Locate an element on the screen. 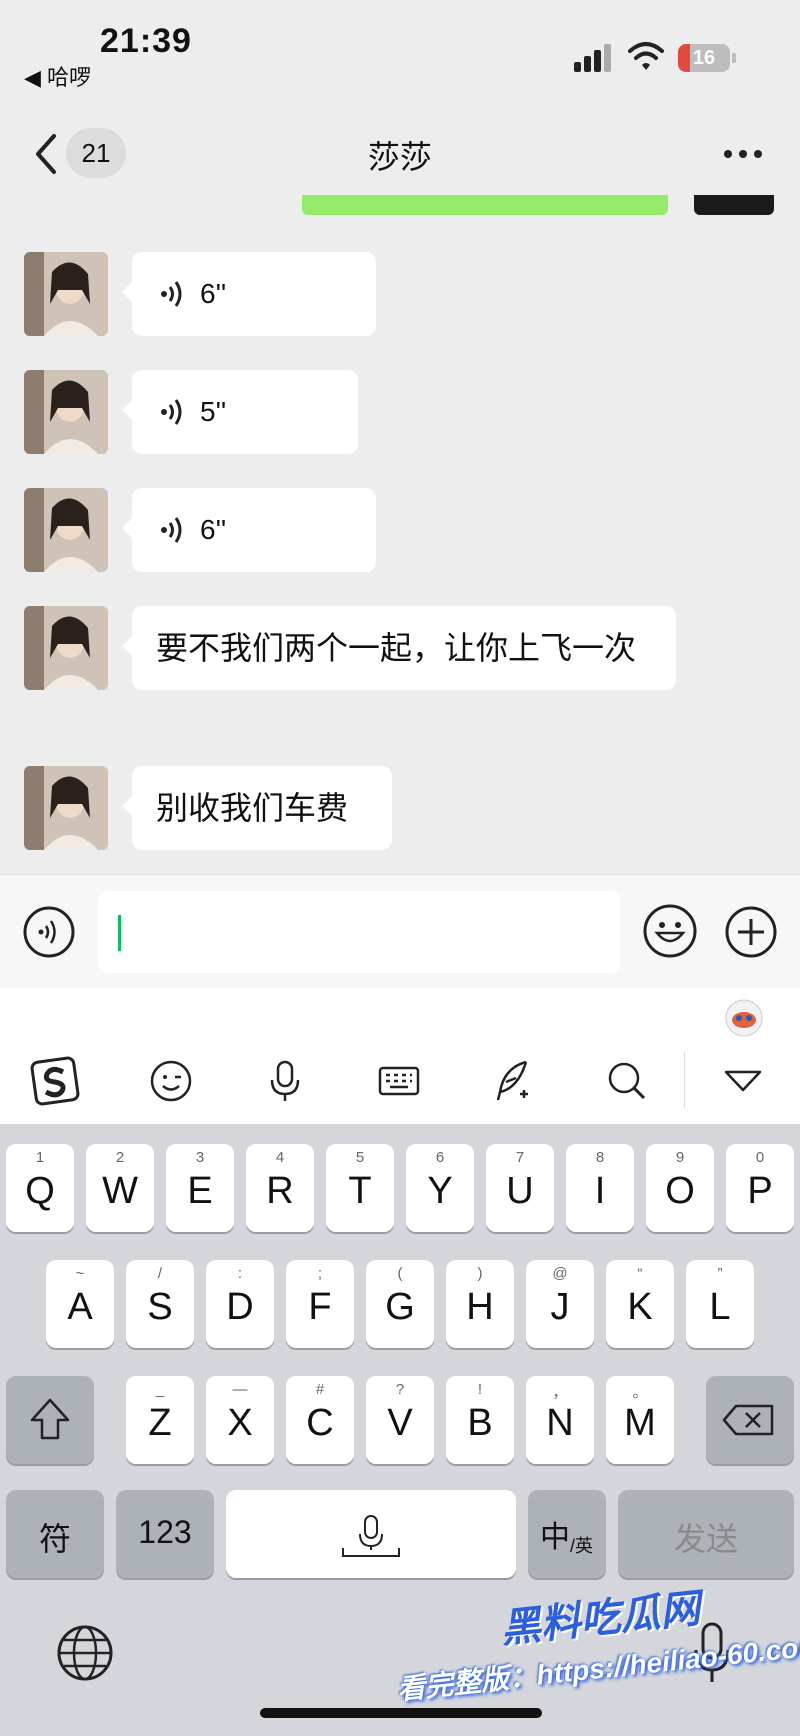 The width and height of the screenshot is (800, 1736). text-message-bubble: 别收我们车费 is located at coordinates (257, 808).